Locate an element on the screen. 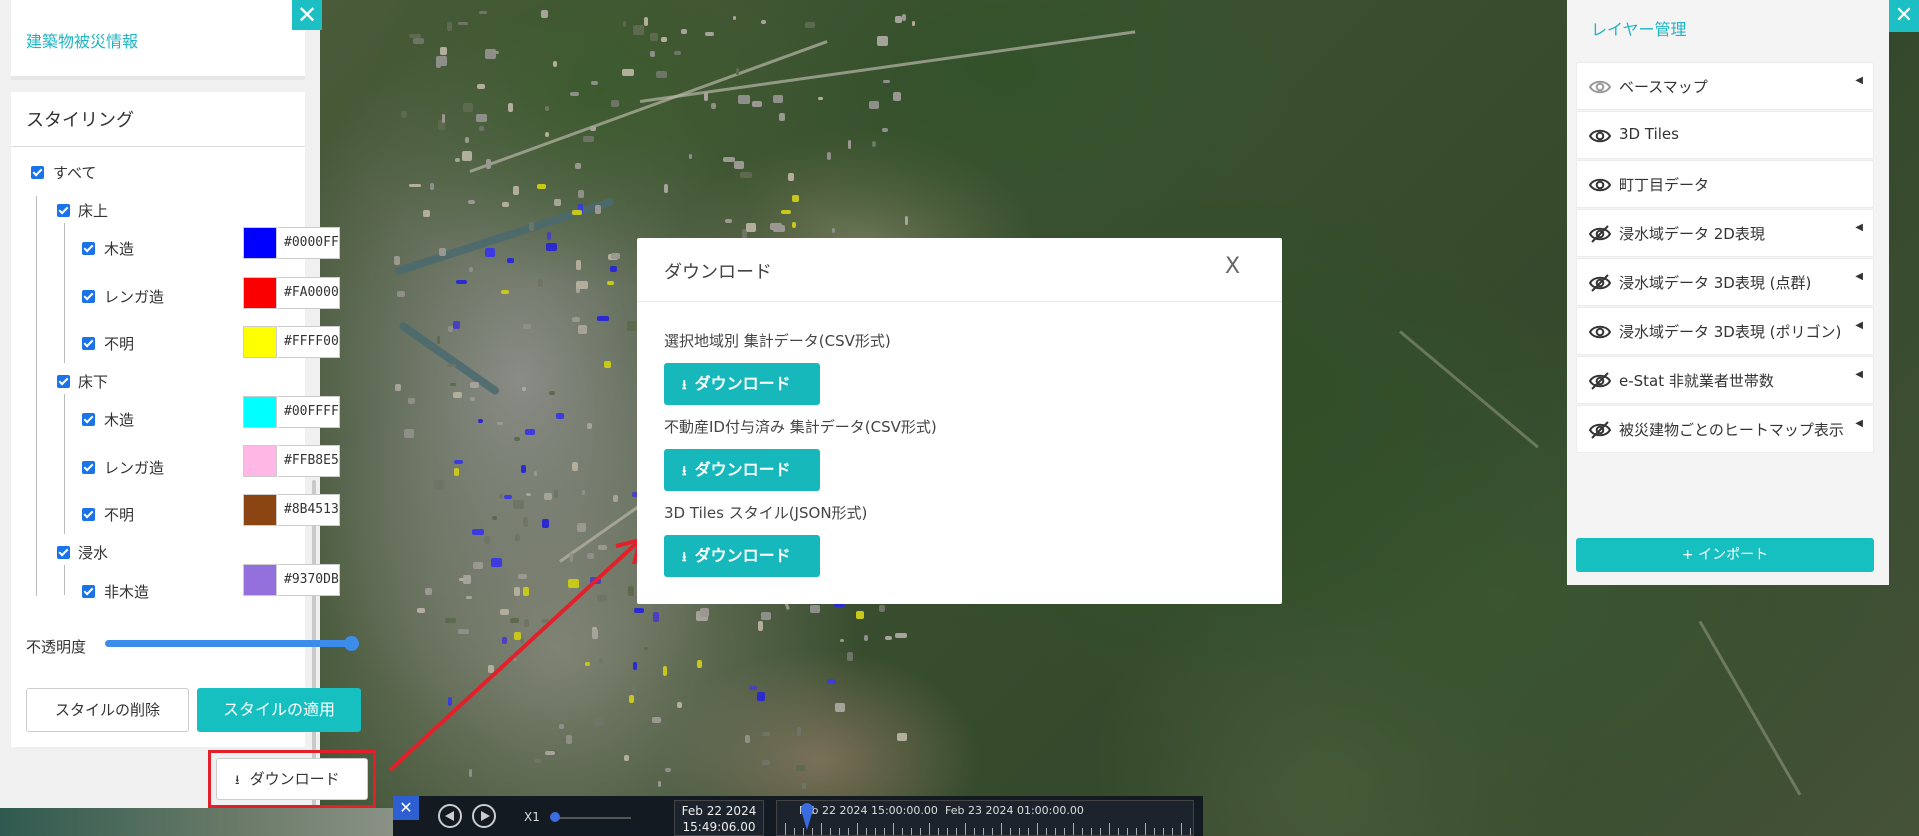 This screenshot has height=836, width=1919. color-hex-input: #FFFF00 is located at coordinates (309, 342).